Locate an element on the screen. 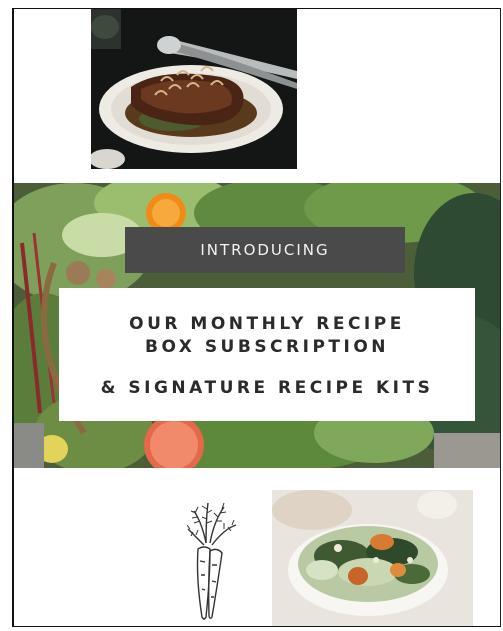 This screenshot has height=631, width=503. introducing-label: INTRODUCING is located at coordinates (265, 250).